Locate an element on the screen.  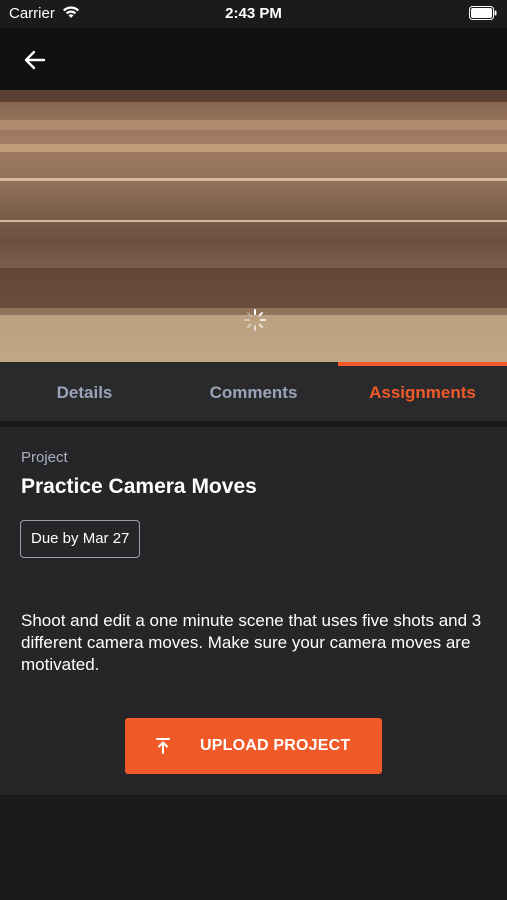
tab-bar: Details Comments Assignments is located at coordinates (253, 394).